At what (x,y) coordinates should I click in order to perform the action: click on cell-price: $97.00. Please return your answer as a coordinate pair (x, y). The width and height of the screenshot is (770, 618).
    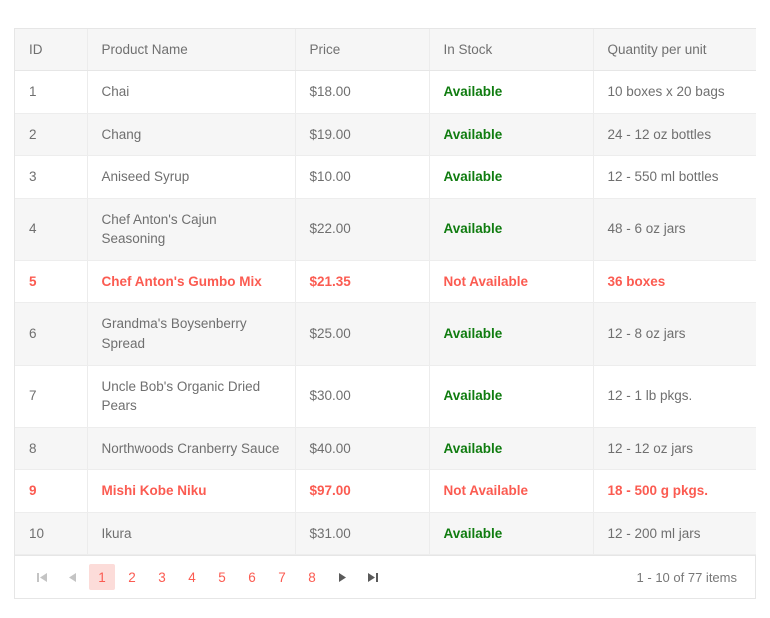
    Looking at the image, I should click on (362, 491).